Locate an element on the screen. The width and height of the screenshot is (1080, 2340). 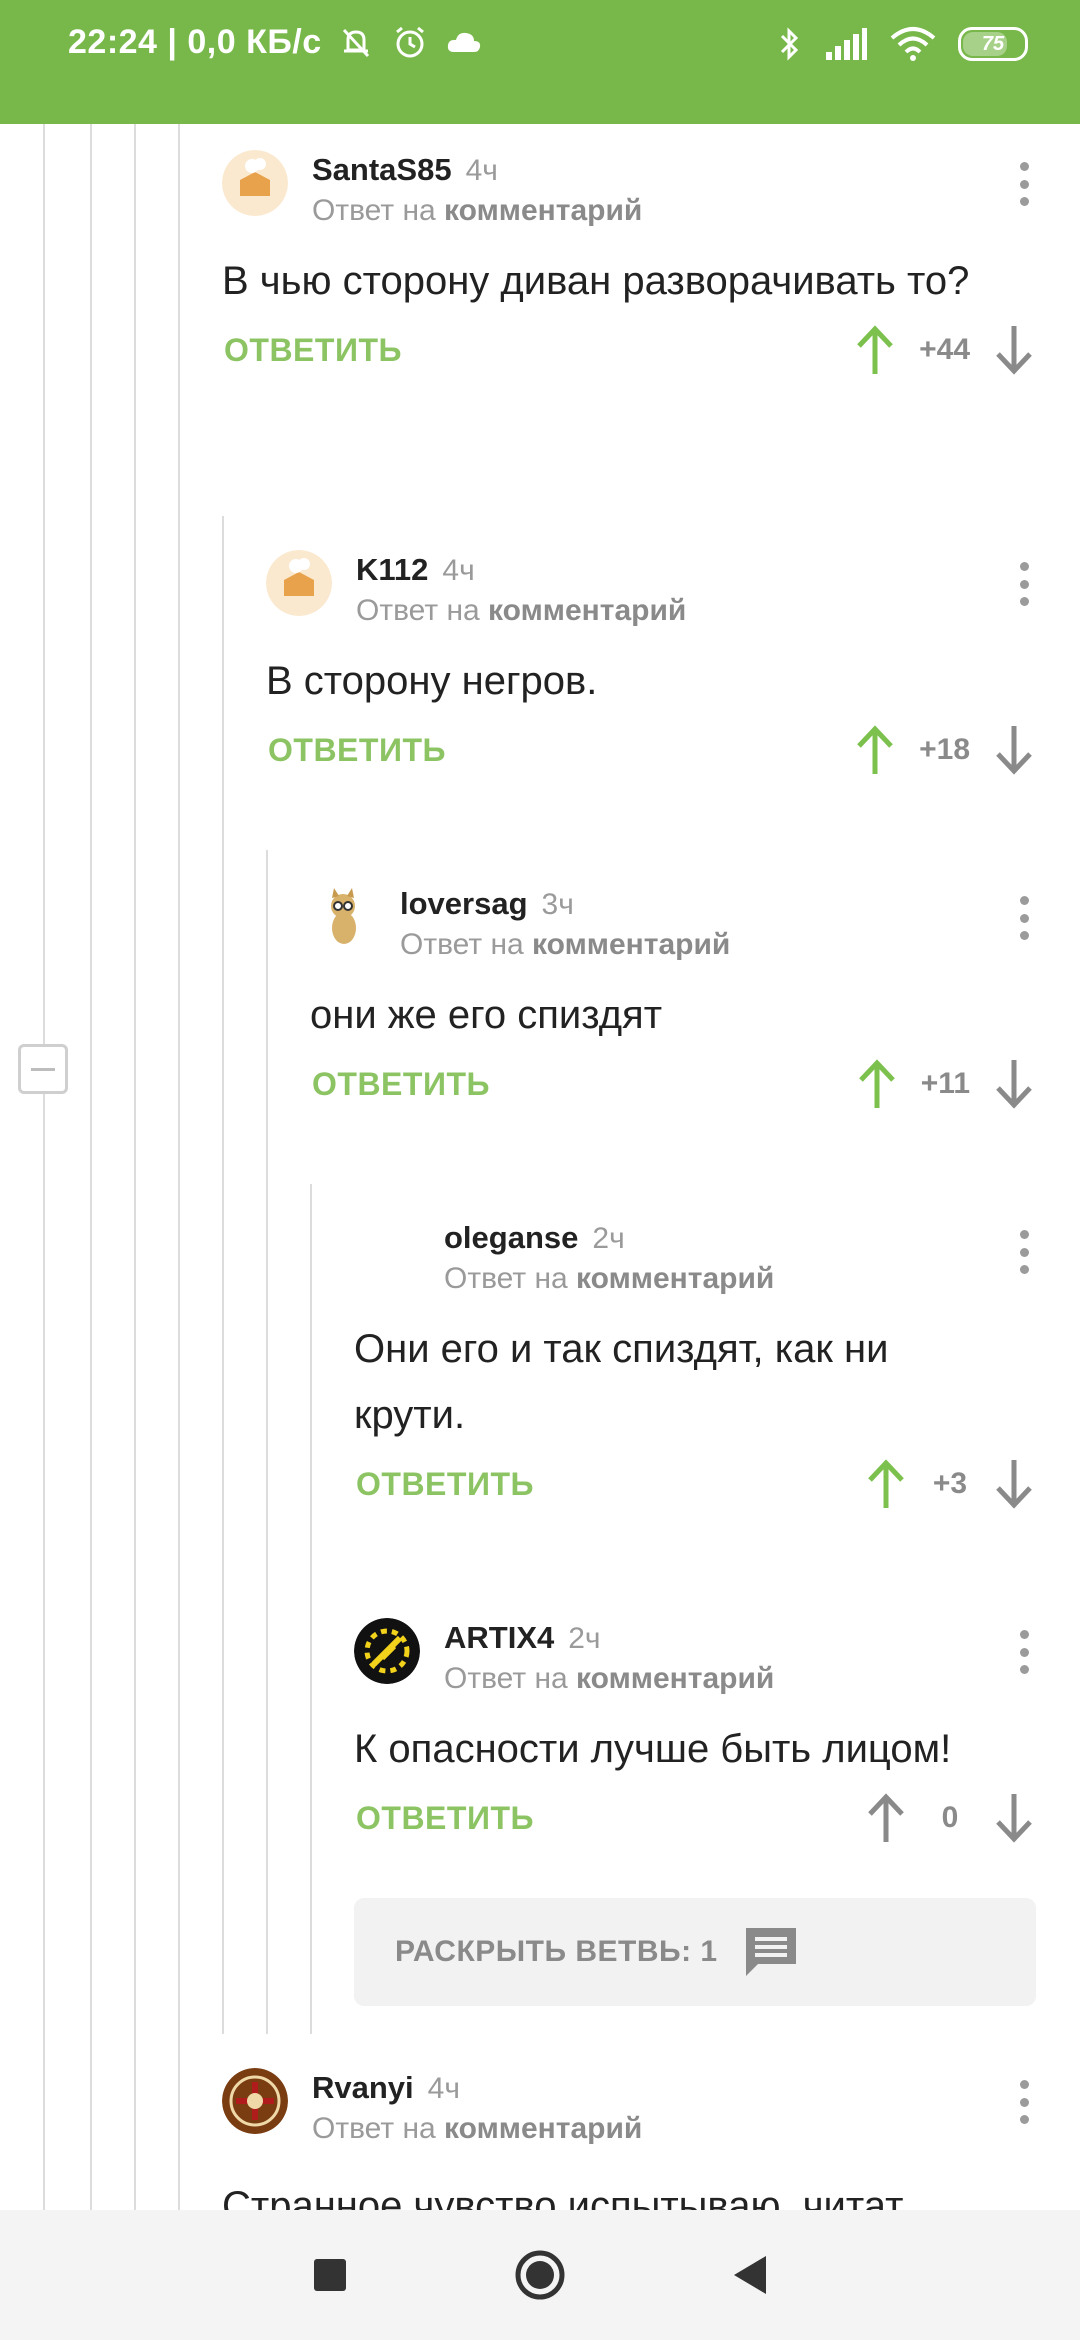
wifi-icon is located at coordinates (913, 44).